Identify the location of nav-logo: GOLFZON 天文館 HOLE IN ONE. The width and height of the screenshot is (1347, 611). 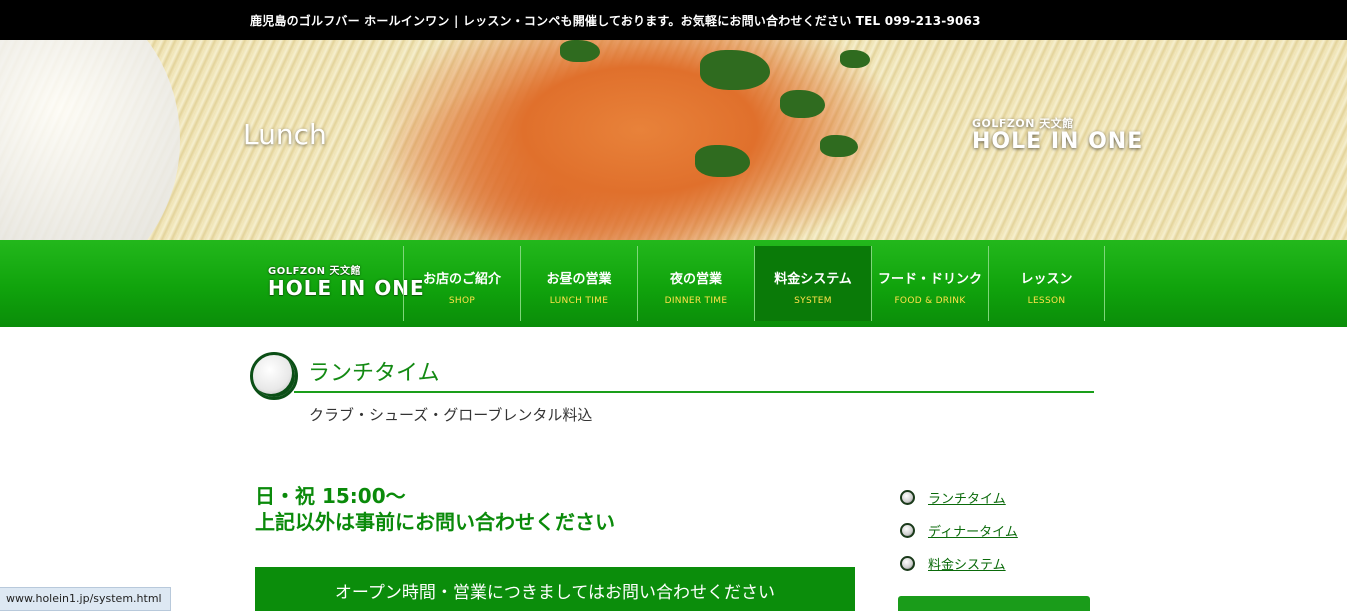
(346, 281).